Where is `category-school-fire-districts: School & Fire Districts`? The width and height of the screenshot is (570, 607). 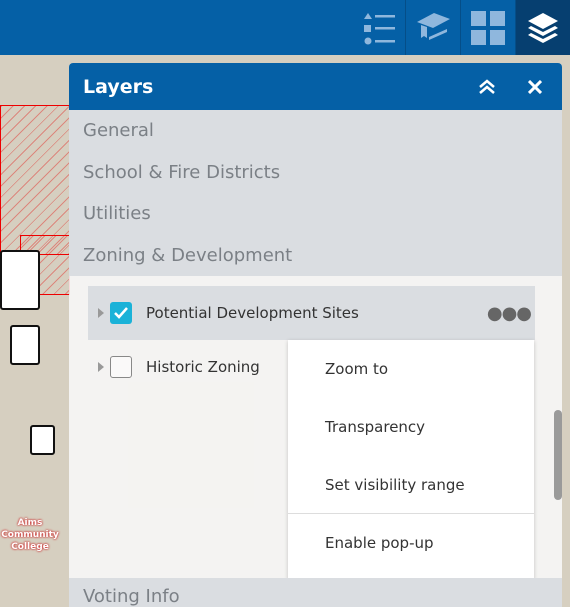 category-school-fire-districts: School & Fire Districts is located at coordinates (315, 172).